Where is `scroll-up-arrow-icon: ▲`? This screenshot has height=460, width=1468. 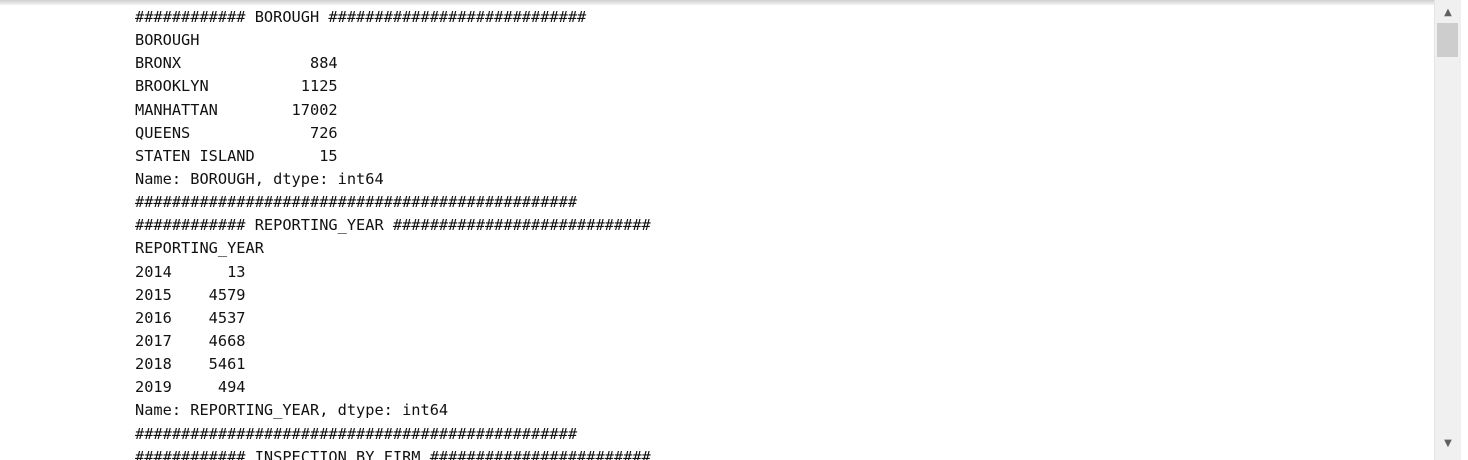
scroll-up-arrow-icon: ▲ is located at coordinates (1448, 12).